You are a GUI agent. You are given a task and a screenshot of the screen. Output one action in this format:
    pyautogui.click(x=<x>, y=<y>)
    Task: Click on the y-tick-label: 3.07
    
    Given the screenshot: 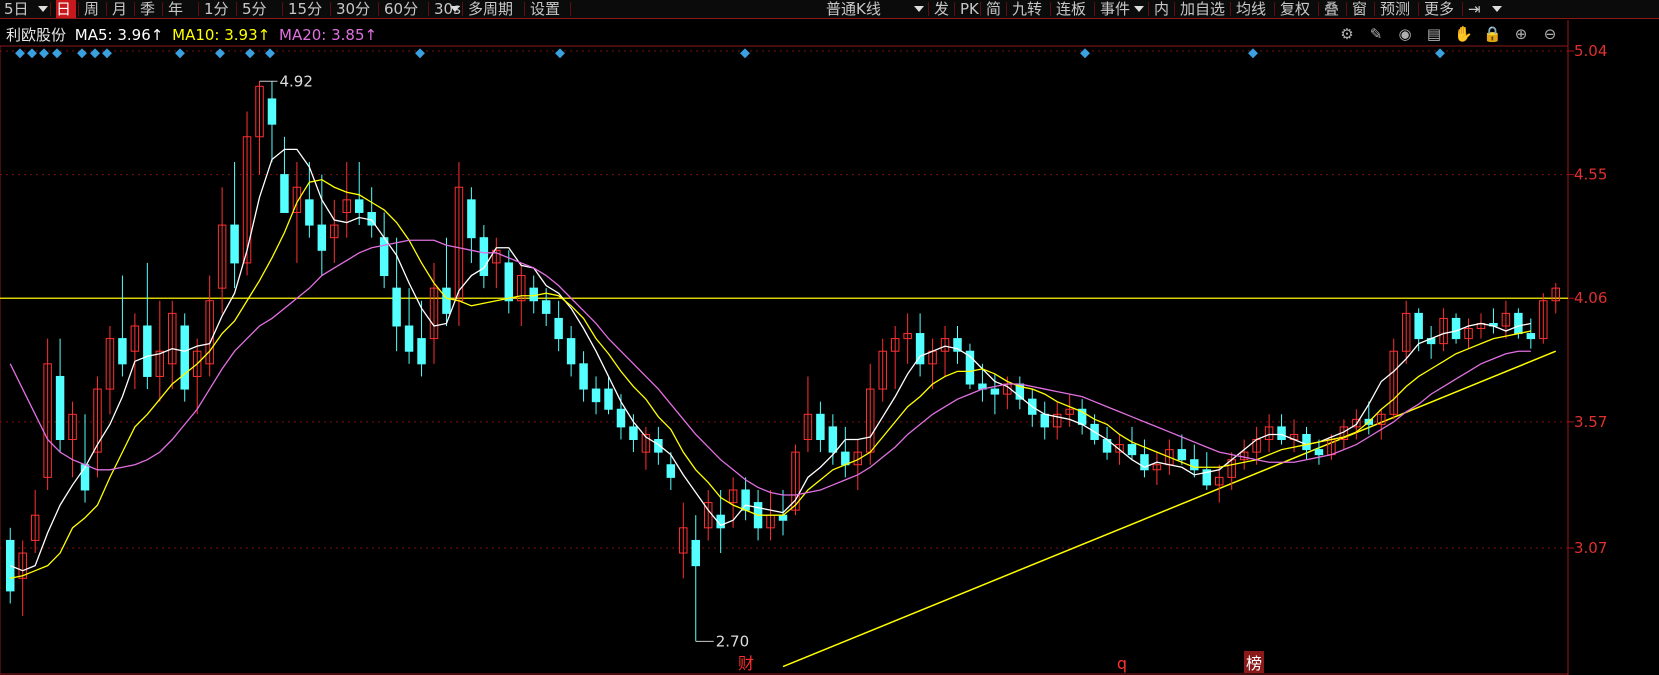 What is the action you would take?
    pyautogui.click(x=1590, y=548)
    